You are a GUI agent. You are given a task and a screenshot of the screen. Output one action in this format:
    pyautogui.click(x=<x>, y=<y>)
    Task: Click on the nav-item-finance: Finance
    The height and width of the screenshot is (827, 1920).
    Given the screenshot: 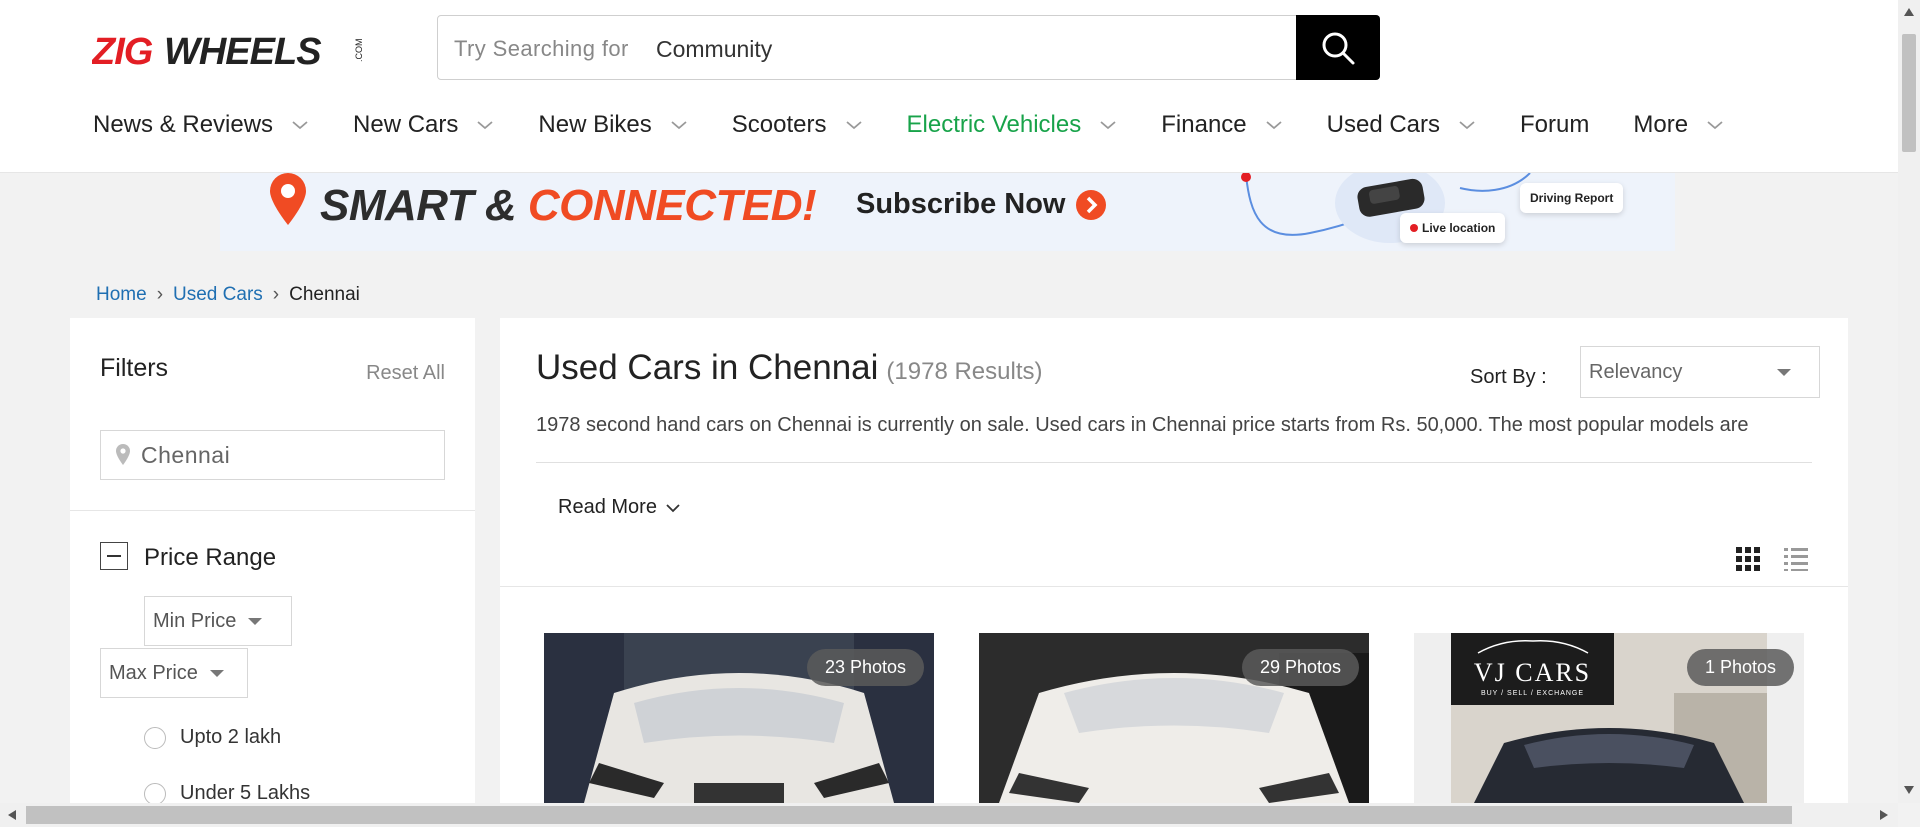 What is the action you would take?
    pyautogui.click(x=1221, y=125)
    